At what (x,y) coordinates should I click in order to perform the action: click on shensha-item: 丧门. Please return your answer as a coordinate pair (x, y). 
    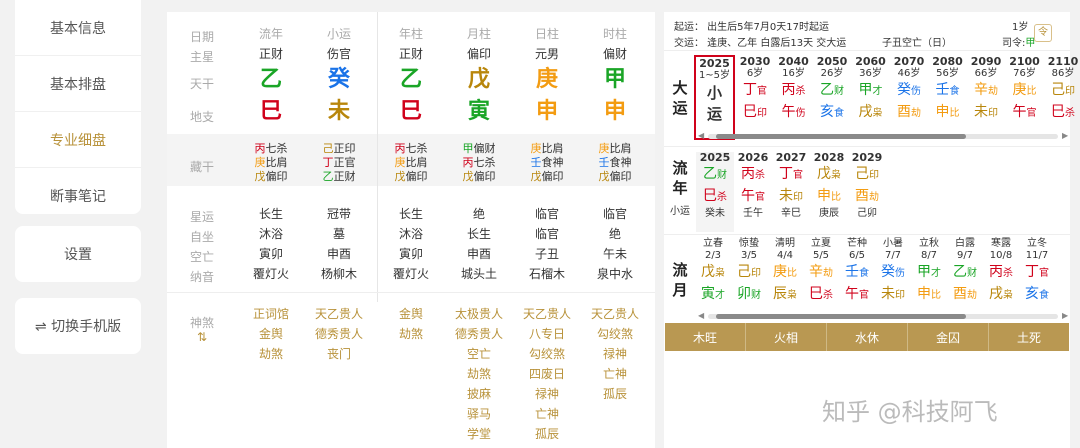
    Looking at the image, I should click on (339, 354).